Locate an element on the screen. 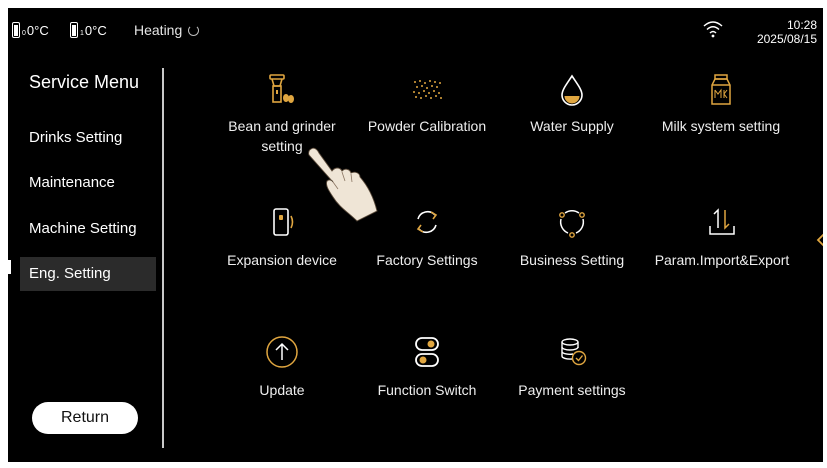 The height and width of the screenshot is (468, 827). milk-carton-icon is located at coordinates (721, 89).